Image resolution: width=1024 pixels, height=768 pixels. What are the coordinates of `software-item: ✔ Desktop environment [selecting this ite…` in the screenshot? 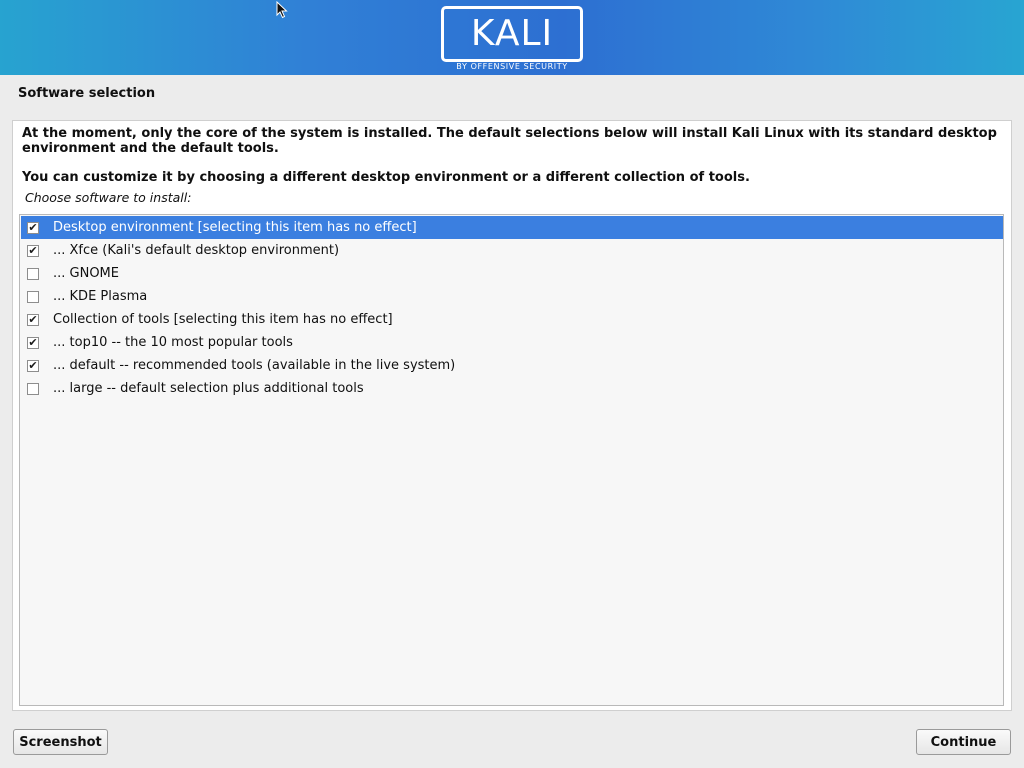 It's located at (512, 227).